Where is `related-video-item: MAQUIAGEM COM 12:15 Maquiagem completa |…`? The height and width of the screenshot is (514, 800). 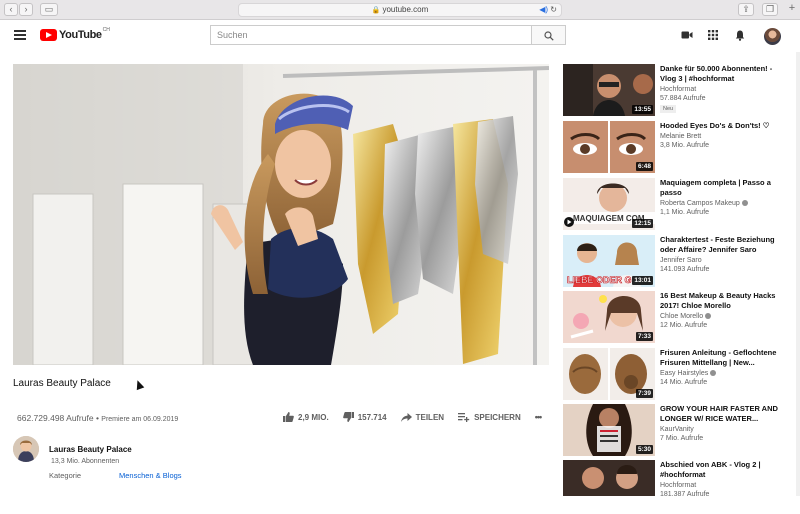 related-video-item: MAQUIAGEM COM 12:15 Maquiagem completa |… is located at coordinates (678, 205).